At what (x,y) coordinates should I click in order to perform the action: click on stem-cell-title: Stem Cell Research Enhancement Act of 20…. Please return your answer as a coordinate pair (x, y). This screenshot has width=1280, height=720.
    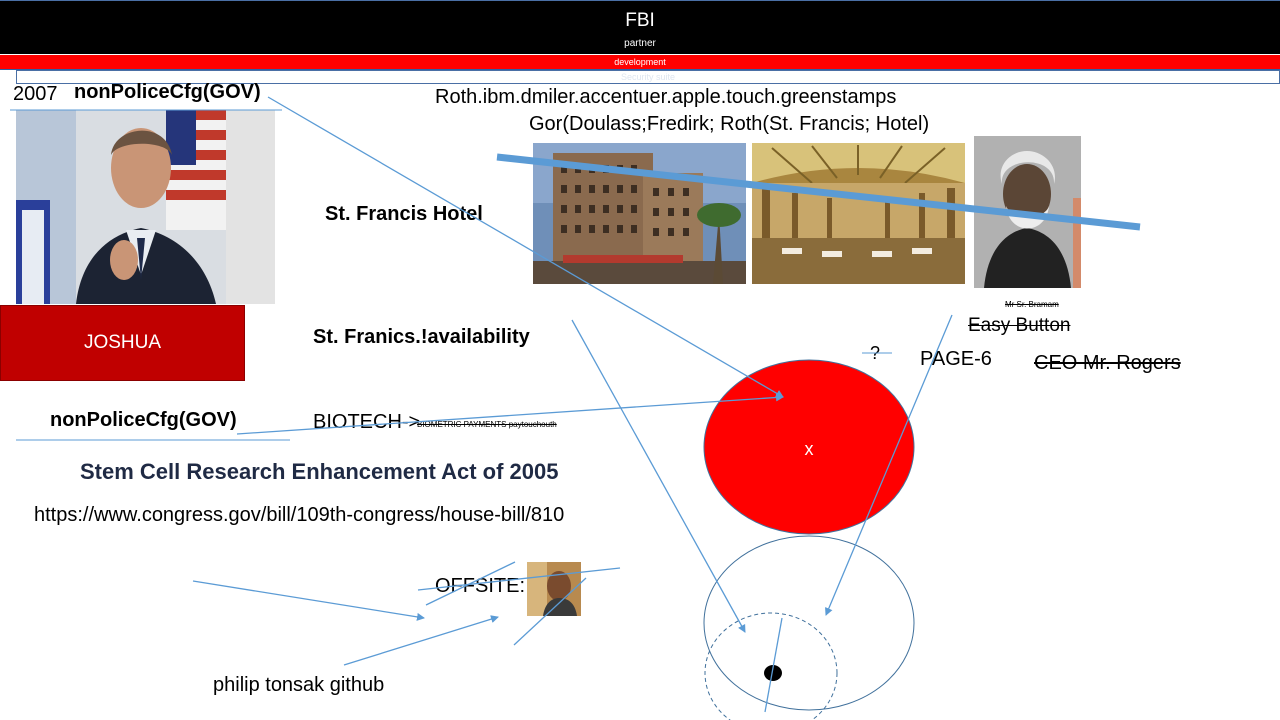
    Looking at the image, I should click on (319, 471).